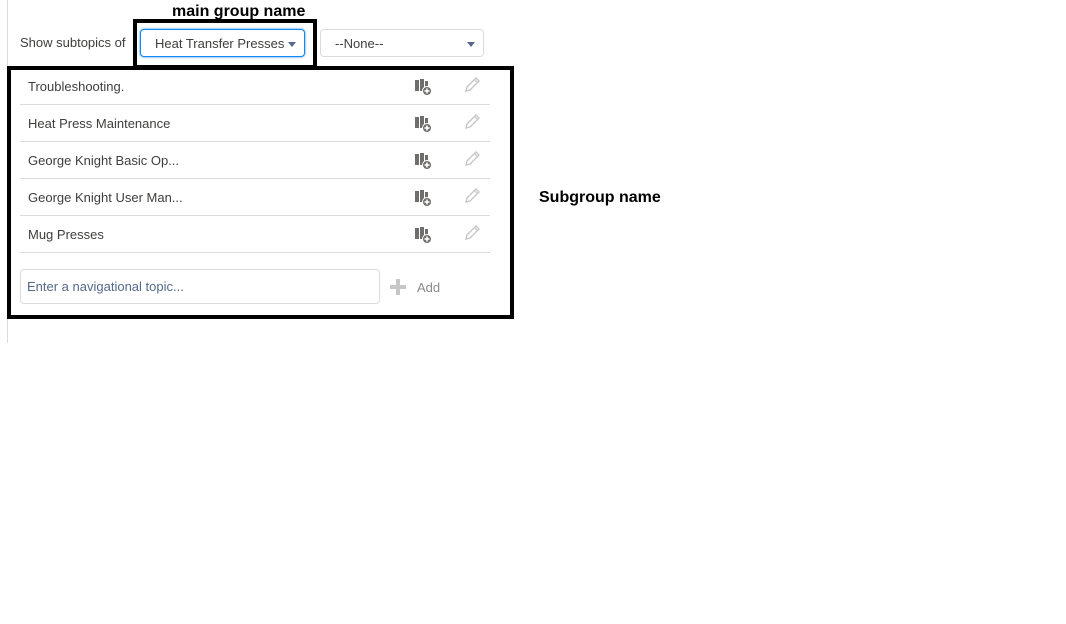  What do you see at coordinates (429, 287) in the screenshot?
I see `add-topic-label: Add` at bounding box center [429, 287].